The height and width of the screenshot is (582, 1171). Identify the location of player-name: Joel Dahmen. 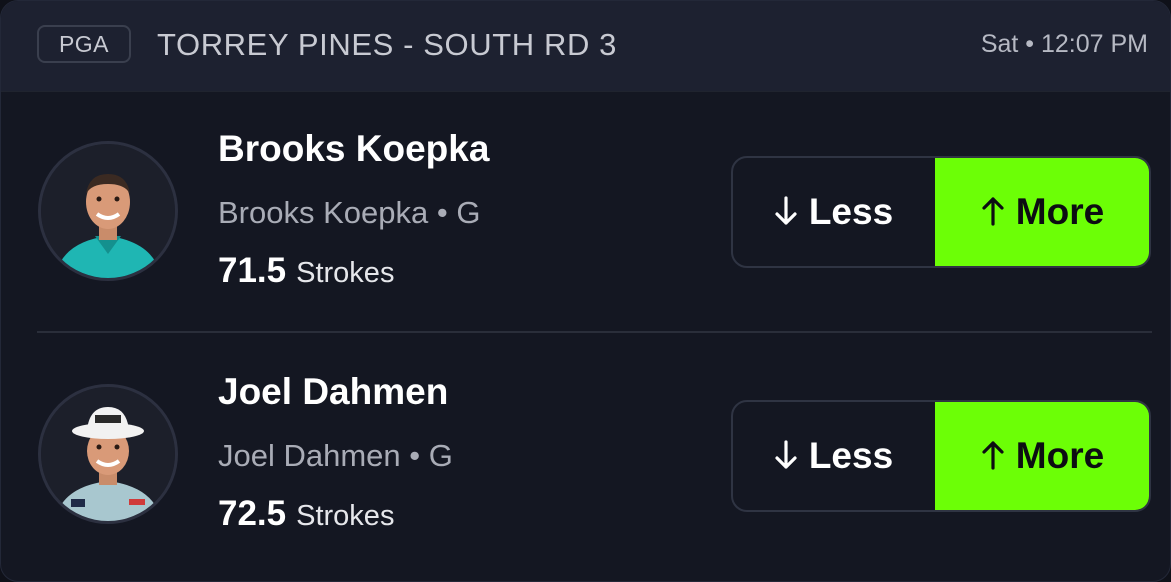
(333, 391).